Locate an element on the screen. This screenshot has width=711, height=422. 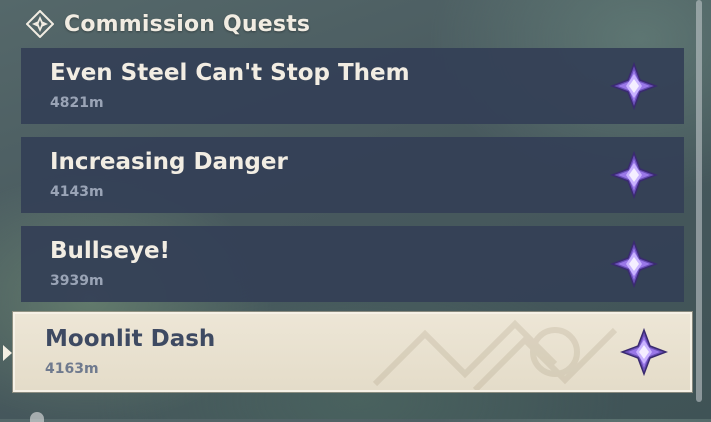
quest-name: Increasing Danger is located at coordinates (169, 162).